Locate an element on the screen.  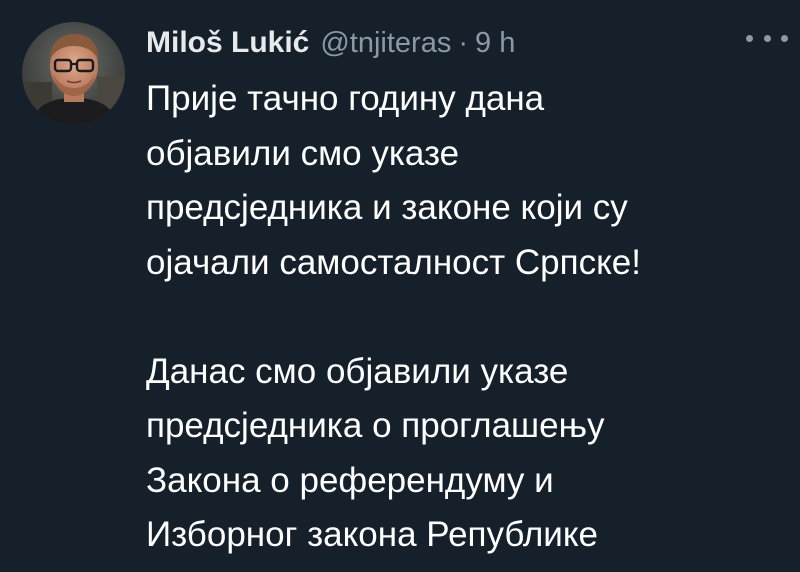
avatar-photo is located at coordinates (73, 73).